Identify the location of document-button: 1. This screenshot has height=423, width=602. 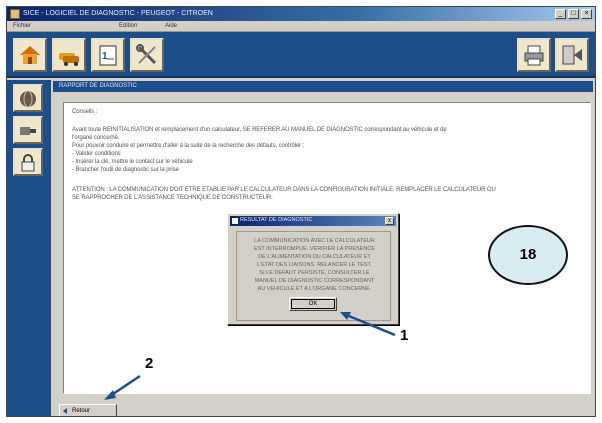
(108, 55).